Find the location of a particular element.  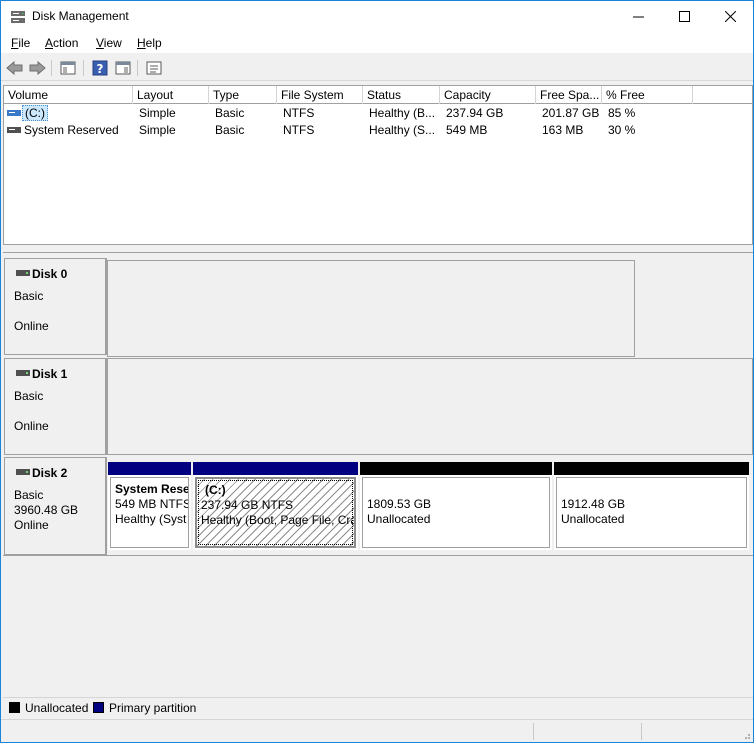

action-pane-icon is located at coordinates (123, 68).